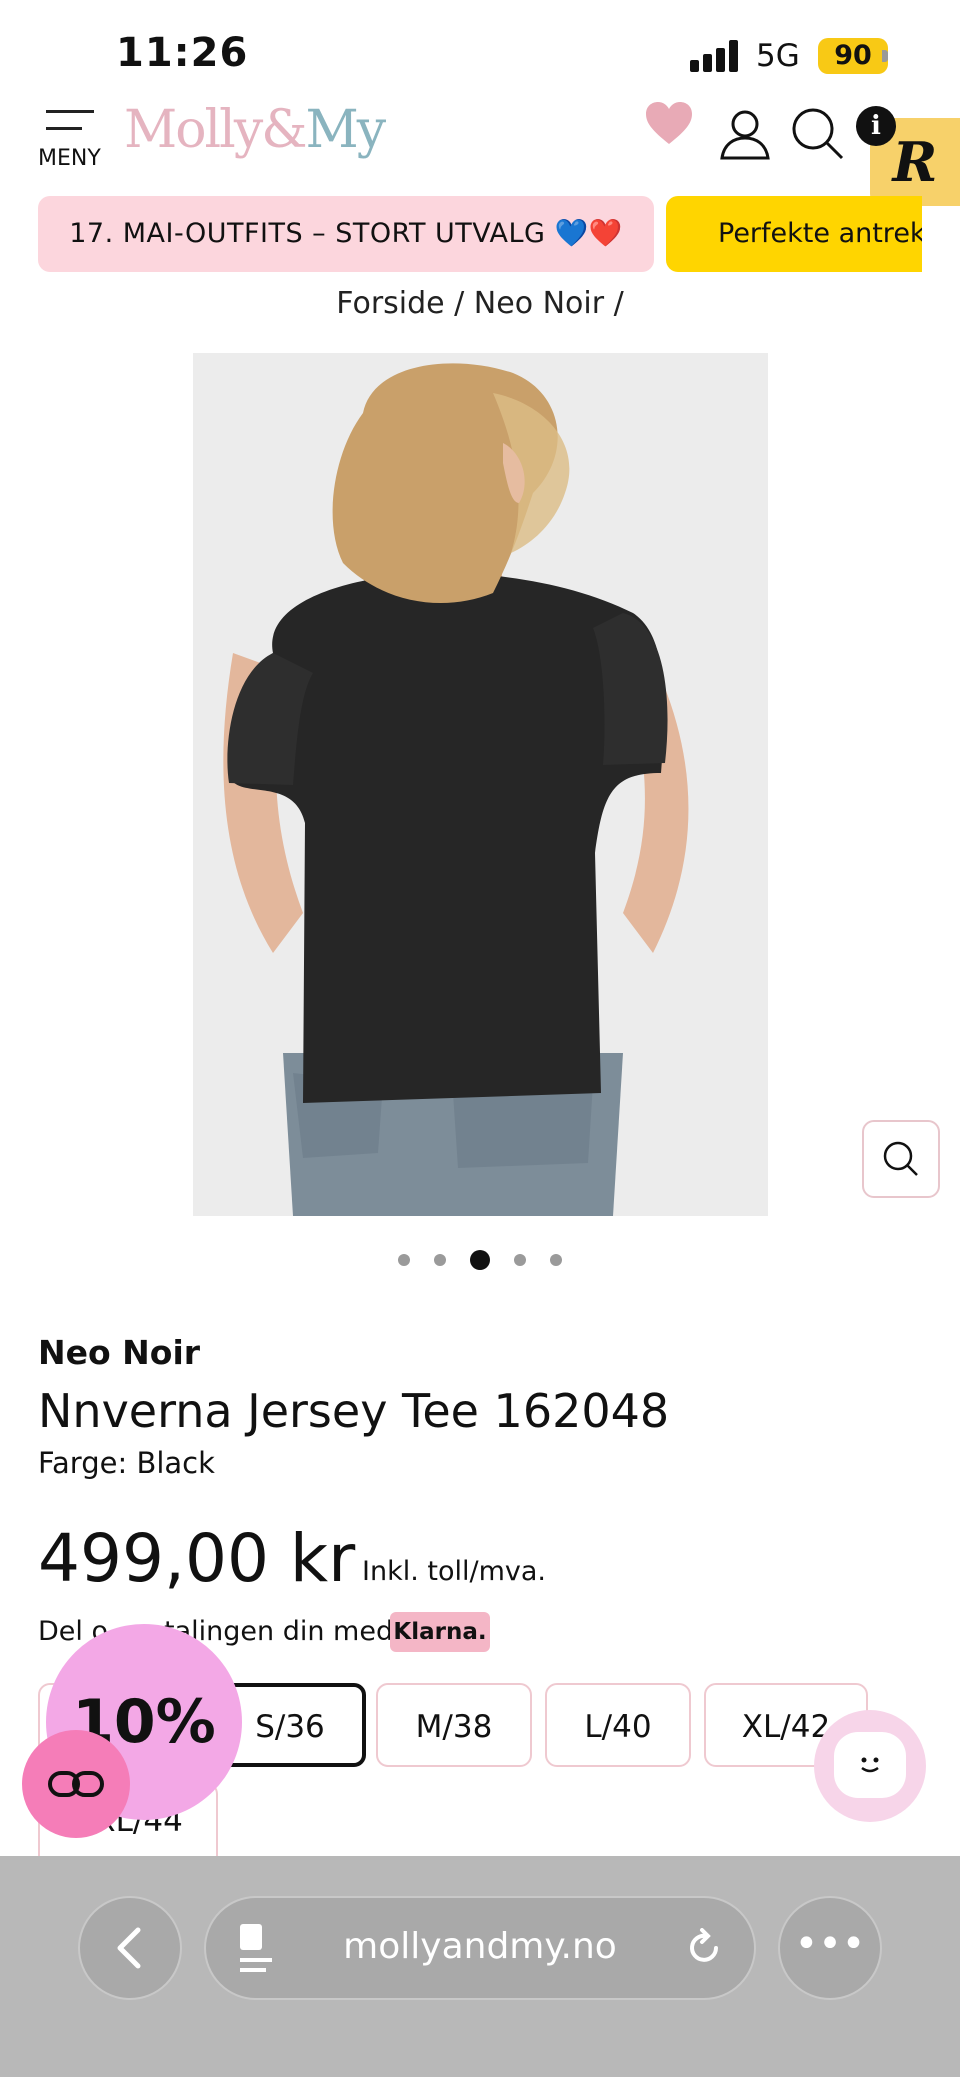 The height and width of the screenshot is (2077, 960). What do you see at coordinates (354, 1411) in the screenshot?
I see `product-title: Nnverna Jersey Tee 162048` at bounding box center [354, 1411].